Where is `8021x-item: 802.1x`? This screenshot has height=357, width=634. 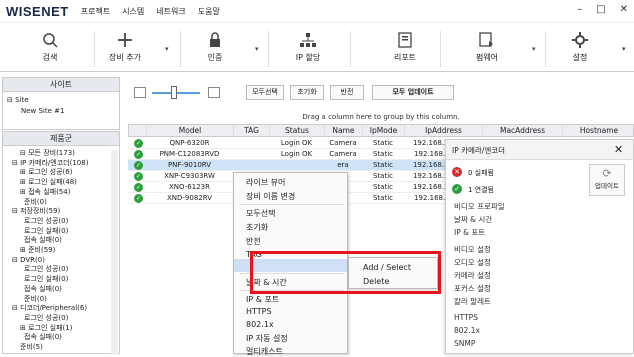 8021x-item: 802.1x is located at coordinates (260, 324).